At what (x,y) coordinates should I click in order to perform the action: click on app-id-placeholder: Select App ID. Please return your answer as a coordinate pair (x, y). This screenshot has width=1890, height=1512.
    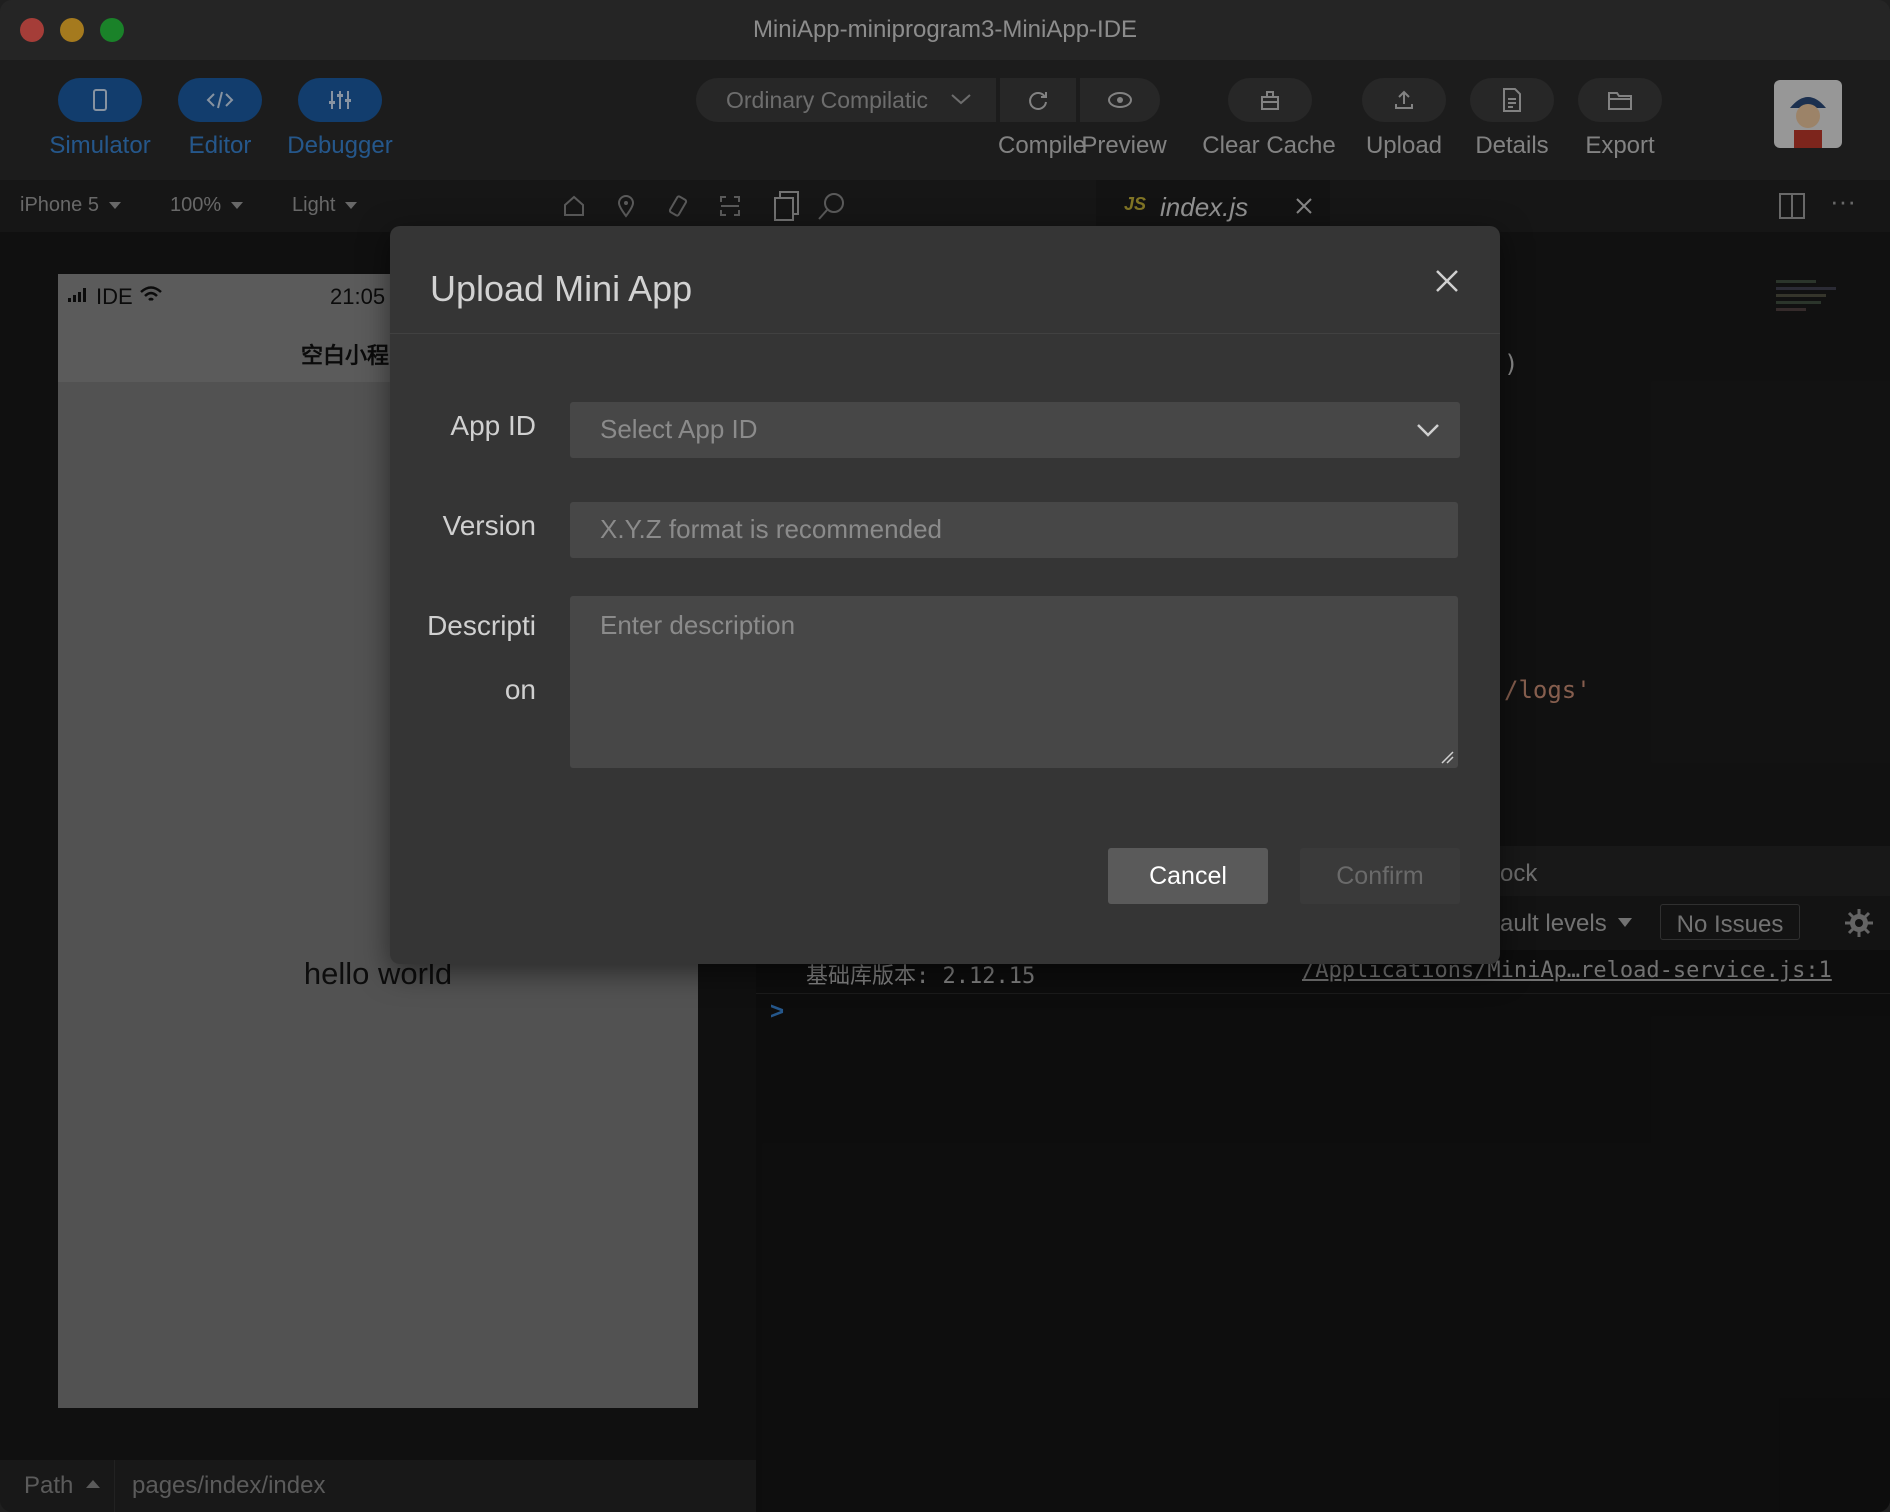
    Looking at the image, I should click on (679, 429).